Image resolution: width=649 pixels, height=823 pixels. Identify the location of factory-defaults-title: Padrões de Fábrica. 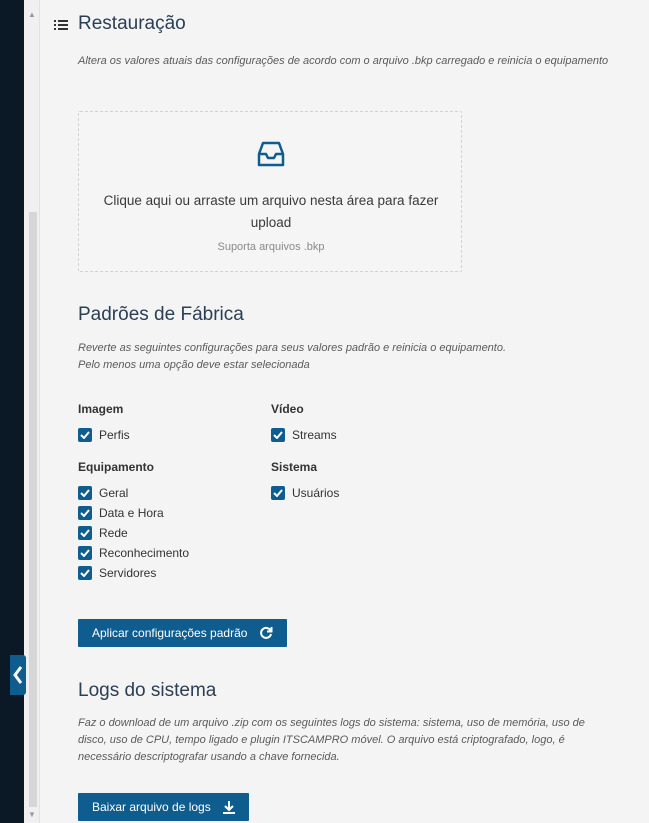
(161, 314).